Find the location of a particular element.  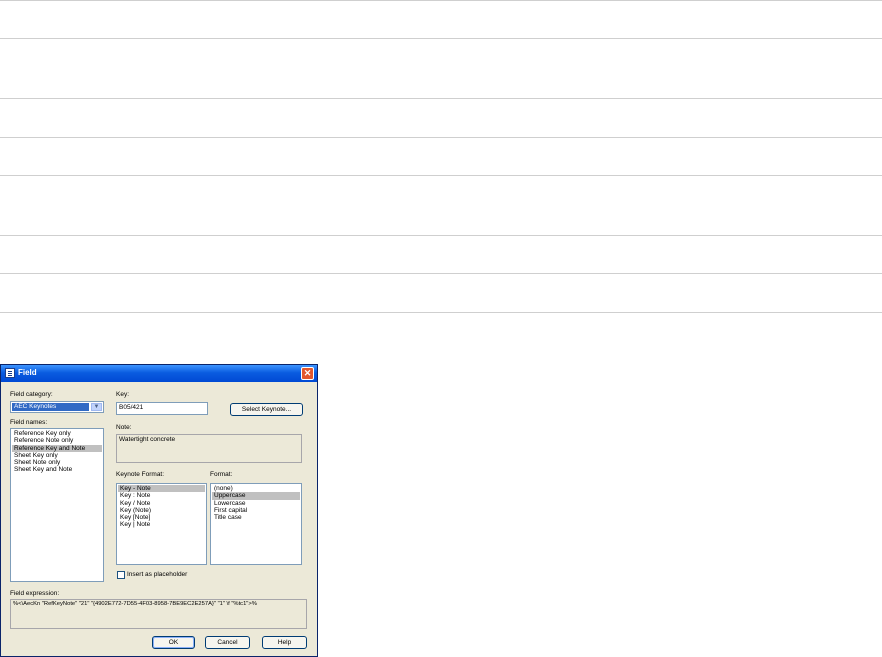

close-icon: ✕ is located at coordinates (307, 373).